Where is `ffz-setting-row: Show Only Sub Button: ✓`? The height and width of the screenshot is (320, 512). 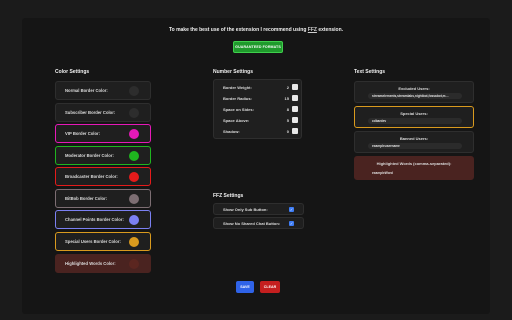
ffz-setting-row: Show Only Sub Button: ✓ is located at coordinates (258, 209).